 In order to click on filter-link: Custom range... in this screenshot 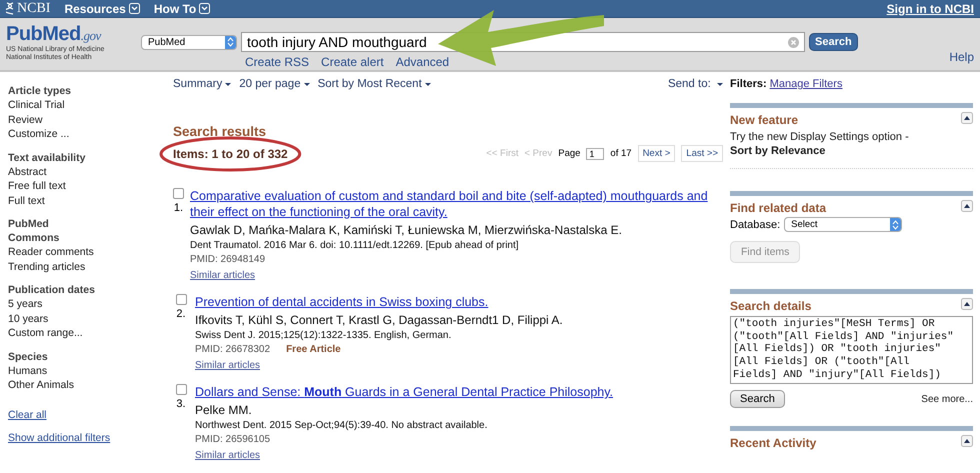, I will do `click(87, 333)`.